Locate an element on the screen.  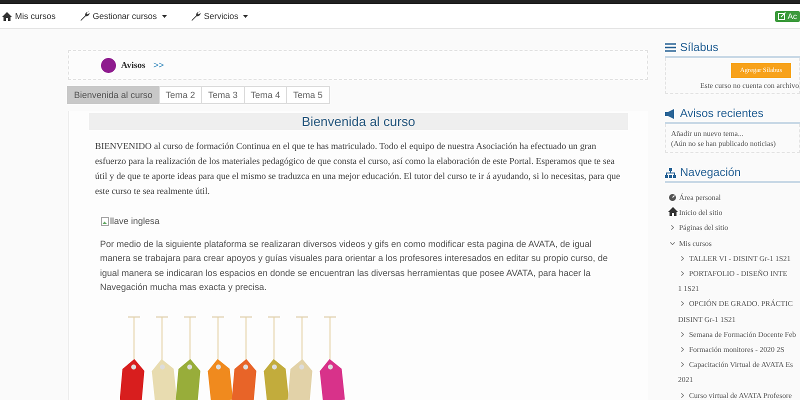
announcement-icon is located at coordinates (108, 65).